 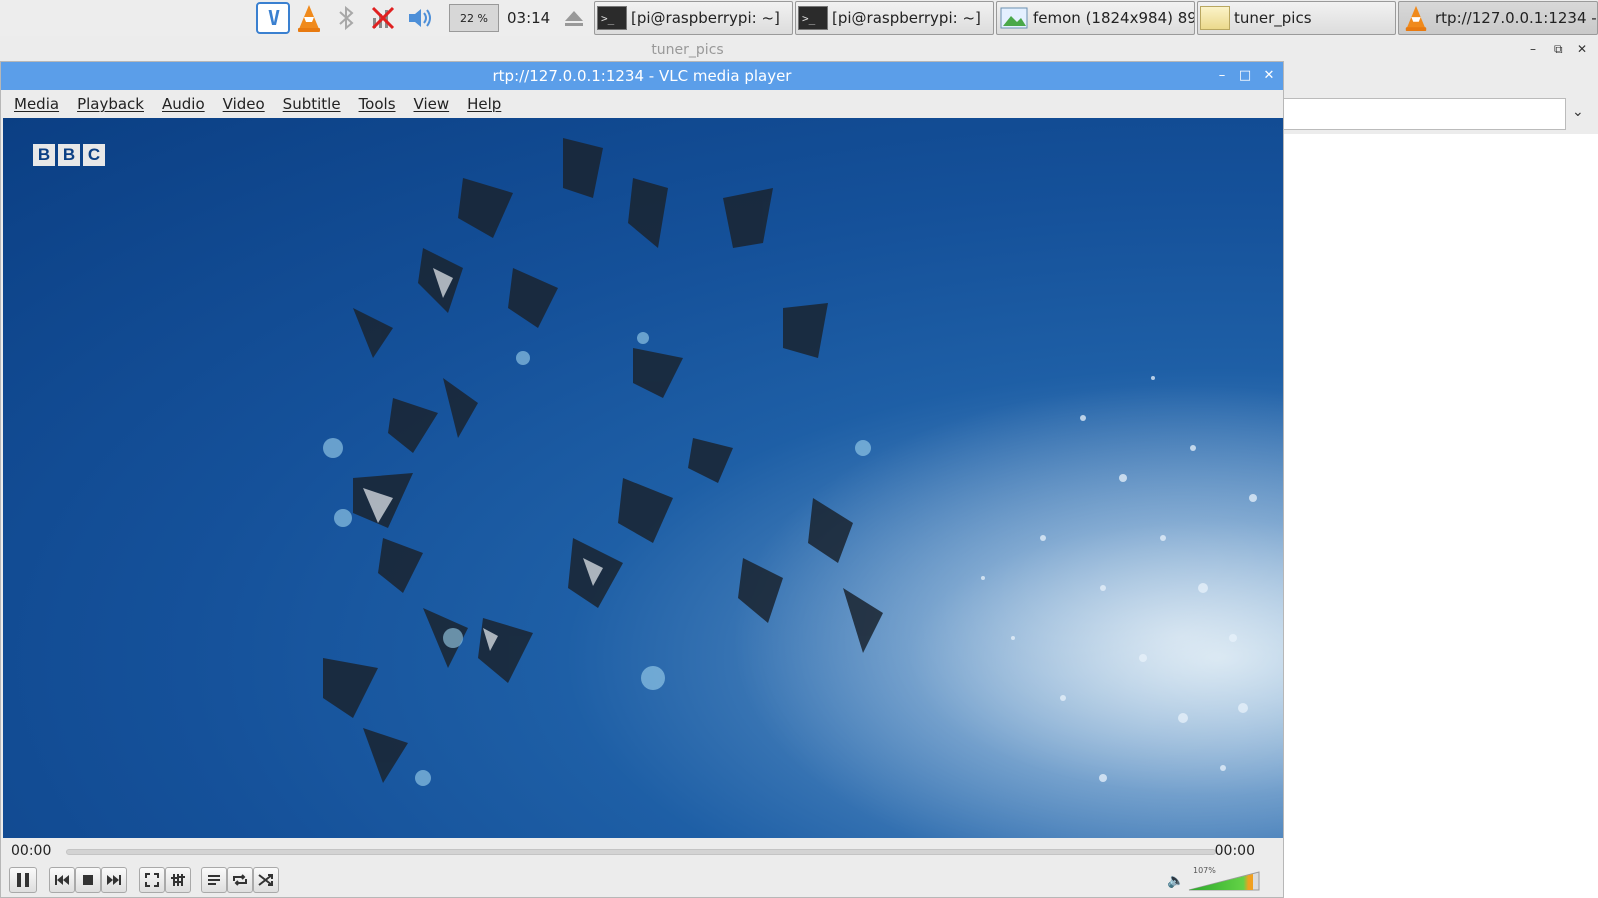 I want to click on equalizer-icon, so click(x=178, y=880).